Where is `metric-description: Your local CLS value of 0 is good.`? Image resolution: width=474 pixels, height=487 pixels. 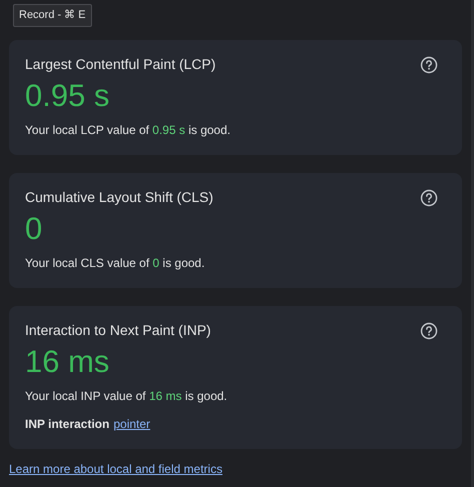
metric-description: Your local CLS value of 0 is good. is located at coordinates (115, 263).